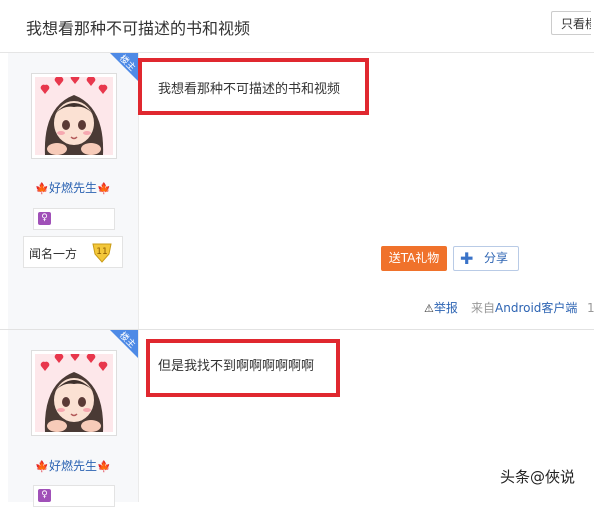  What do you see at coordinates (249, 89) in the screenshot?
I see `post-content: 我想看那种不可描述的书和视频` at bounding box center [249, 89].